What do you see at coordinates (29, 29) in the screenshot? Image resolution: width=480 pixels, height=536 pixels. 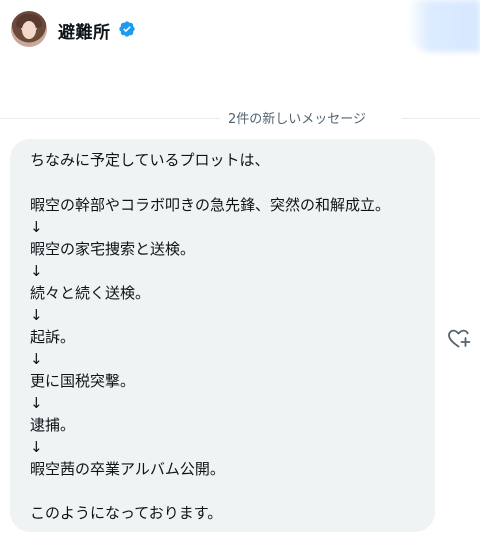 I see `avatar` at bounding box center [29, 29].